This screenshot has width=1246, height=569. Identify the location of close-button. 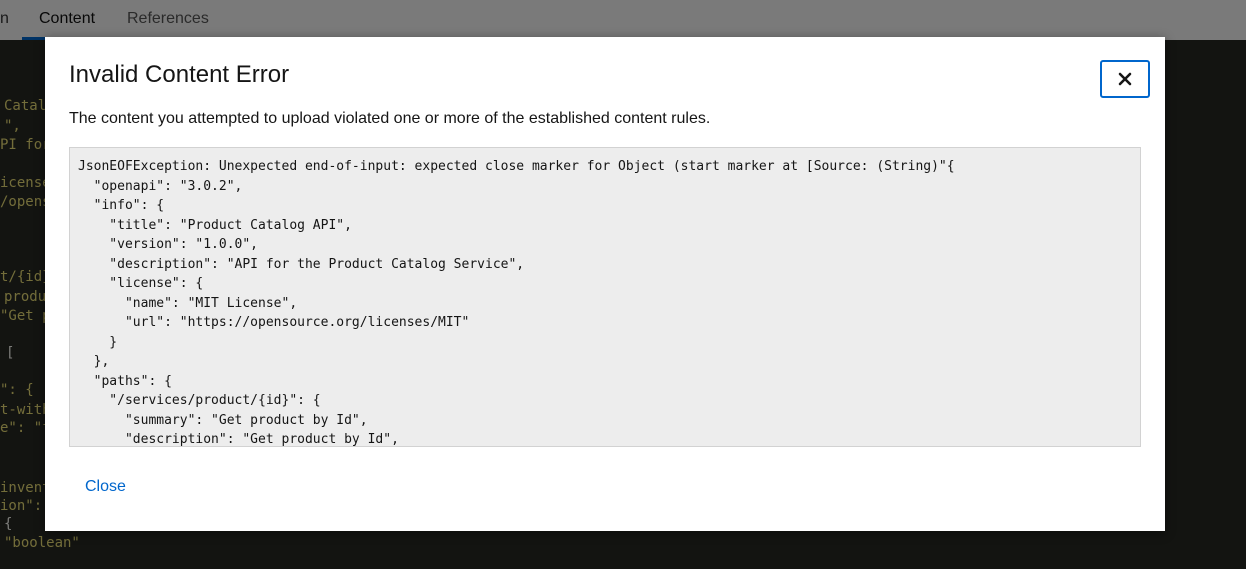
(1125, 79).